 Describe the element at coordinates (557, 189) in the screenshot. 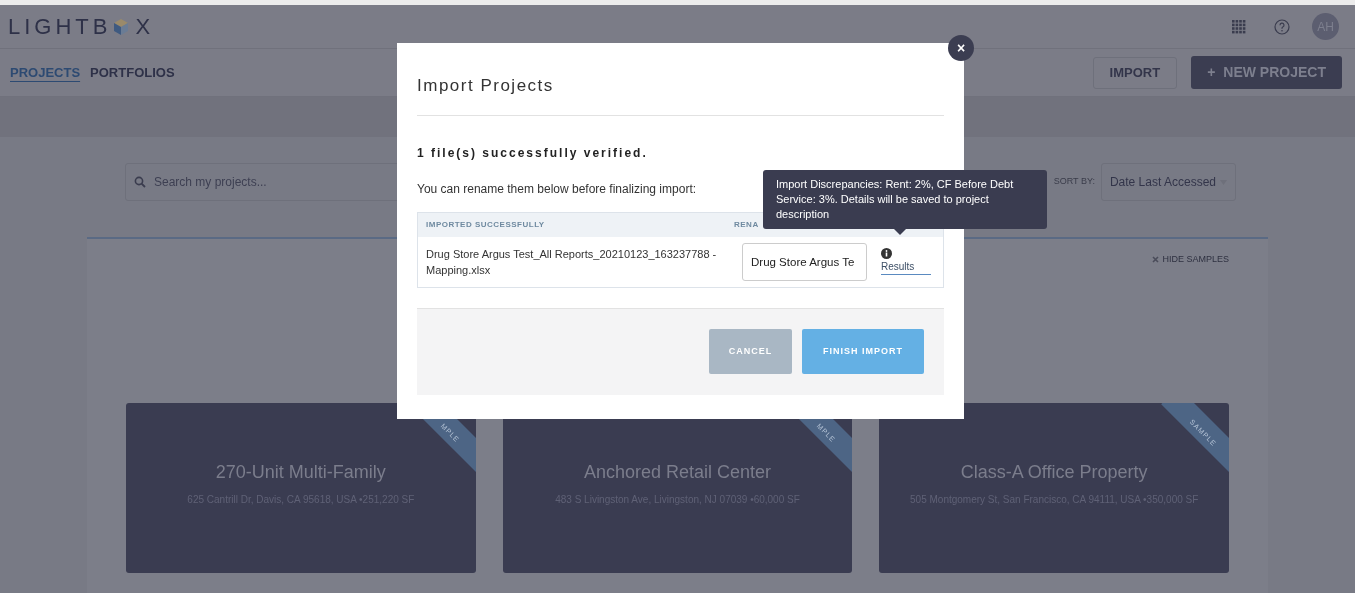

I see `rename-instructions: You can rename them below before finalizing import:` at that location.